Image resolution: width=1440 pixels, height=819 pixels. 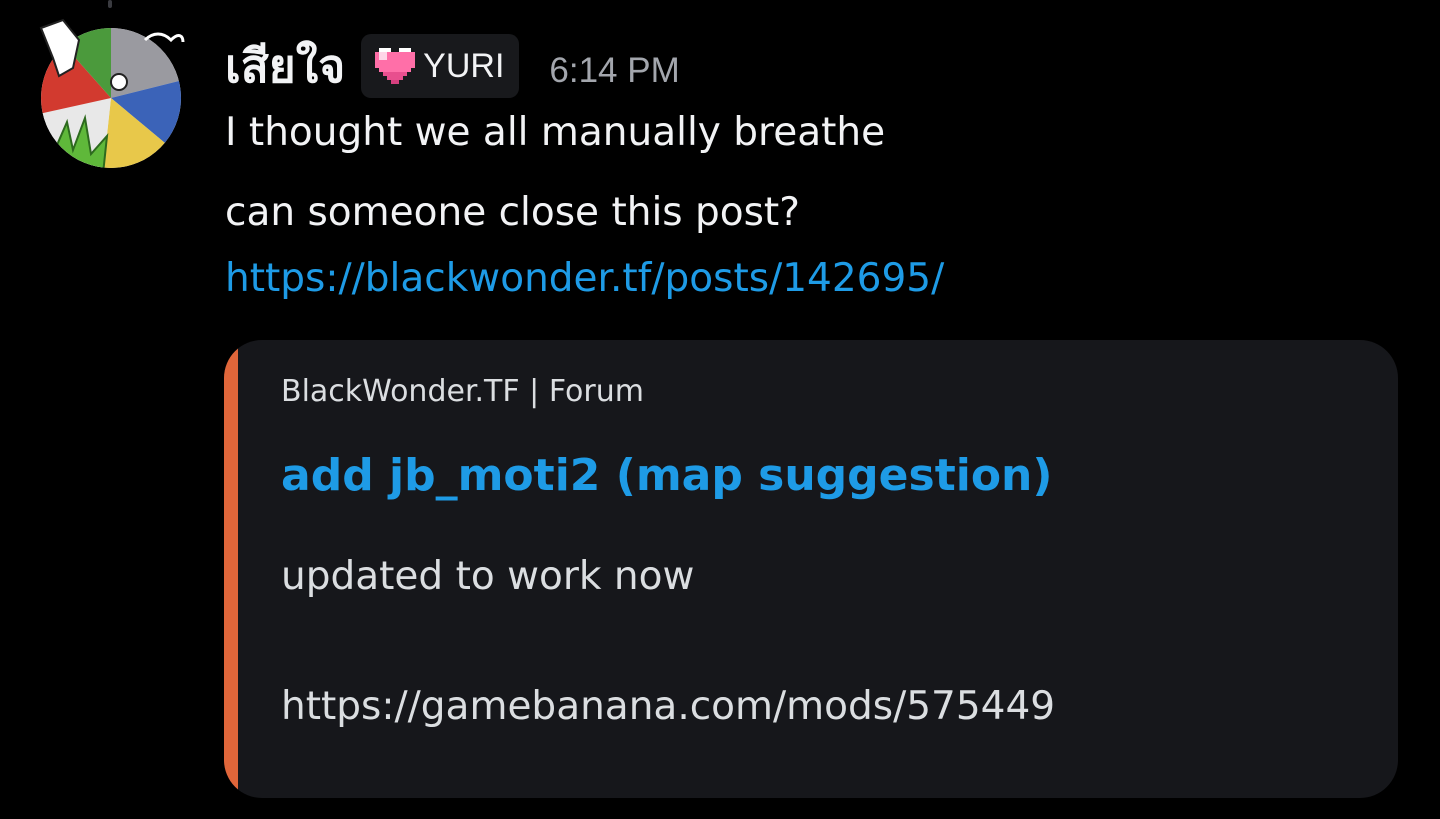 What do you see at coordinates (395, 66) in the screenshot?
I see `pixel-heart-icon` at bounding box center [395, 66].